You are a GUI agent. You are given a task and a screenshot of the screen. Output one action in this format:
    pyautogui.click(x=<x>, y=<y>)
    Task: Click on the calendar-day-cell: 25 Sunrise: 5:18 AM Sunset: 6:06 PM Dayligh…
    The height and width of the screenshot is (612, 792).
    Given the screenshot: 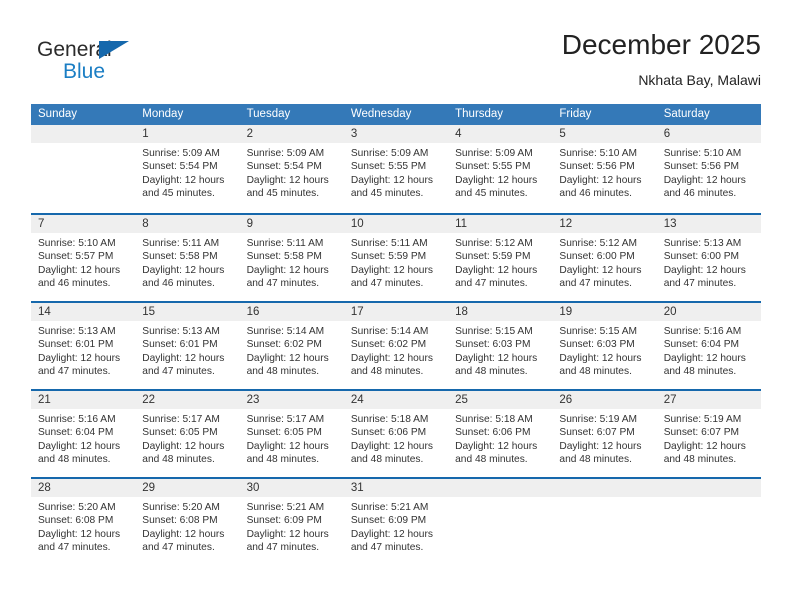 What is the action you would take?
    pyautogui.click(x=500, y=434)
    